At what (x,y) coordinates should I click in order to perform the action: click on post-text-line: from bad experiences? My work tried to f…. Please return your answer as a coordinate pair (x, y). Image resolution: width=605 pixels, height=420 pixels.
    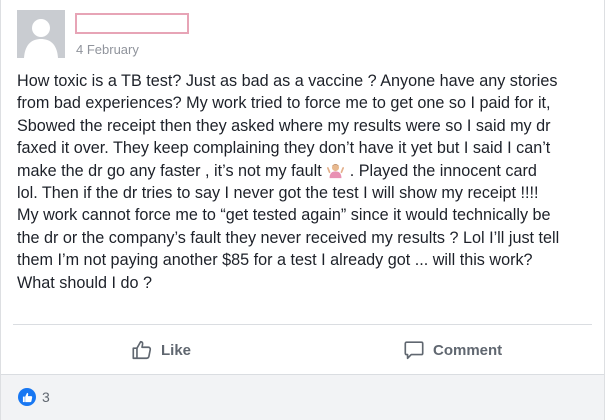
    Looking at the image, I should click on (284, 103).